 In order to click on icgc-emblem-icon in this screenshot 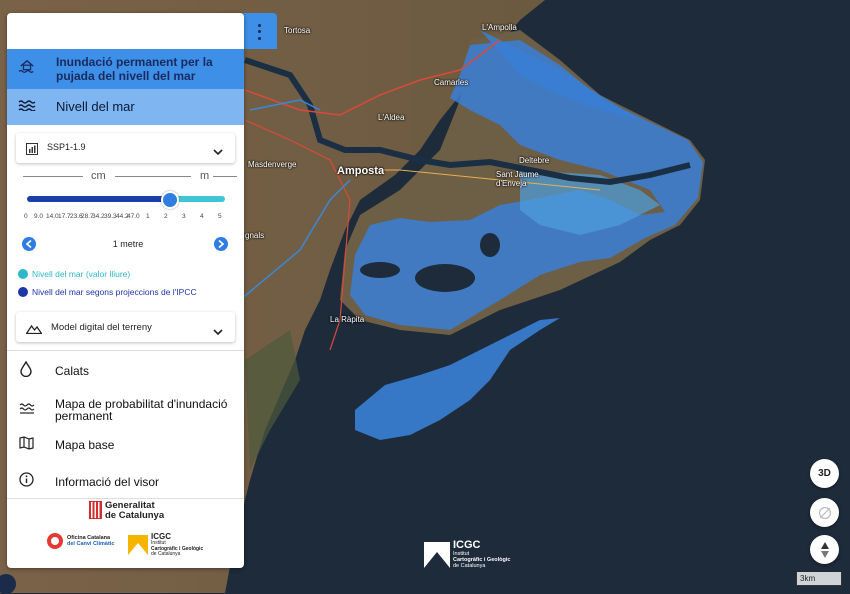, I will do `click(138, 544)`.